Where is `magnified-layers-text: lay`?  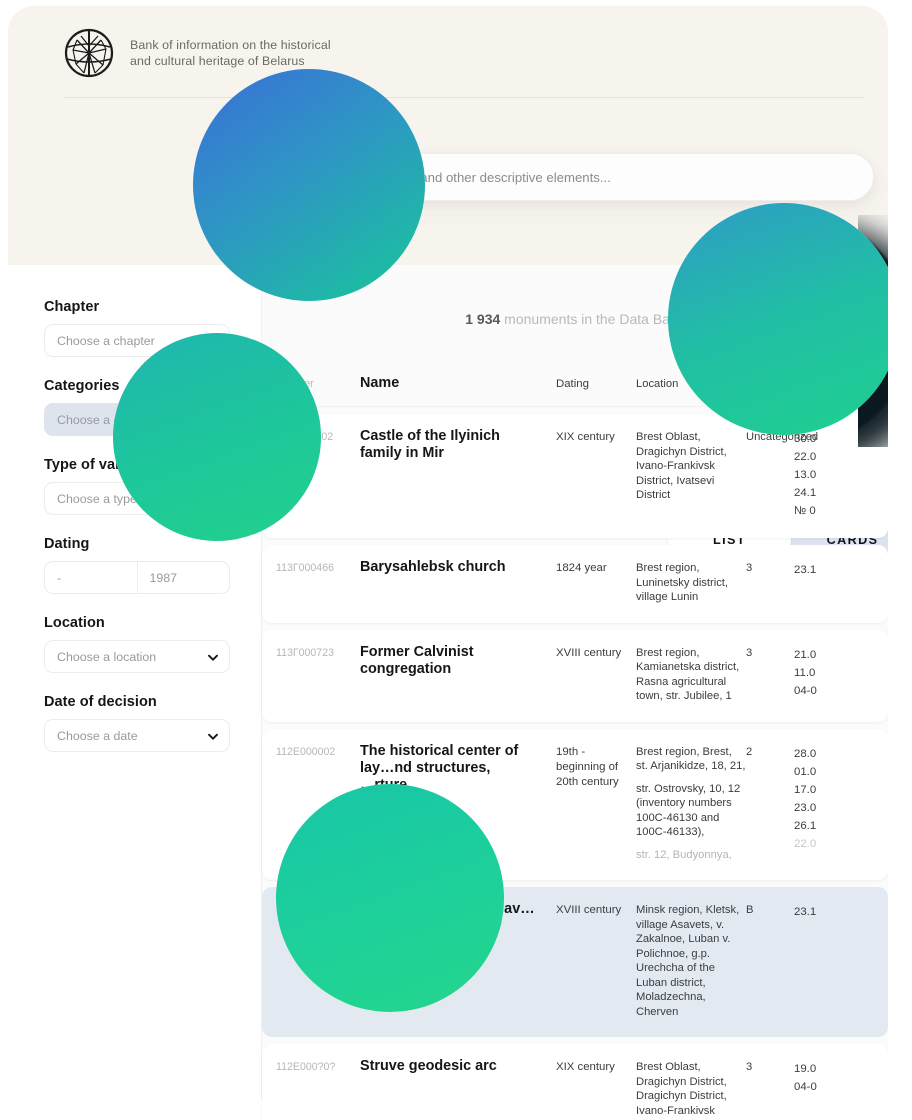
magnified-layers-text: lay is located at coordinates (343, 813).